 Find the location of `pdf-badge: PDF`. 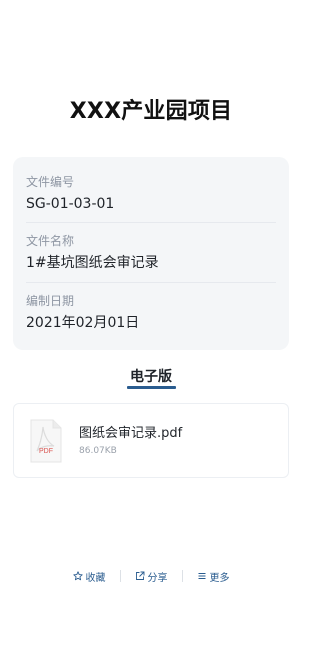

pdf-badge: PDF is located at coordinates (46, 451).